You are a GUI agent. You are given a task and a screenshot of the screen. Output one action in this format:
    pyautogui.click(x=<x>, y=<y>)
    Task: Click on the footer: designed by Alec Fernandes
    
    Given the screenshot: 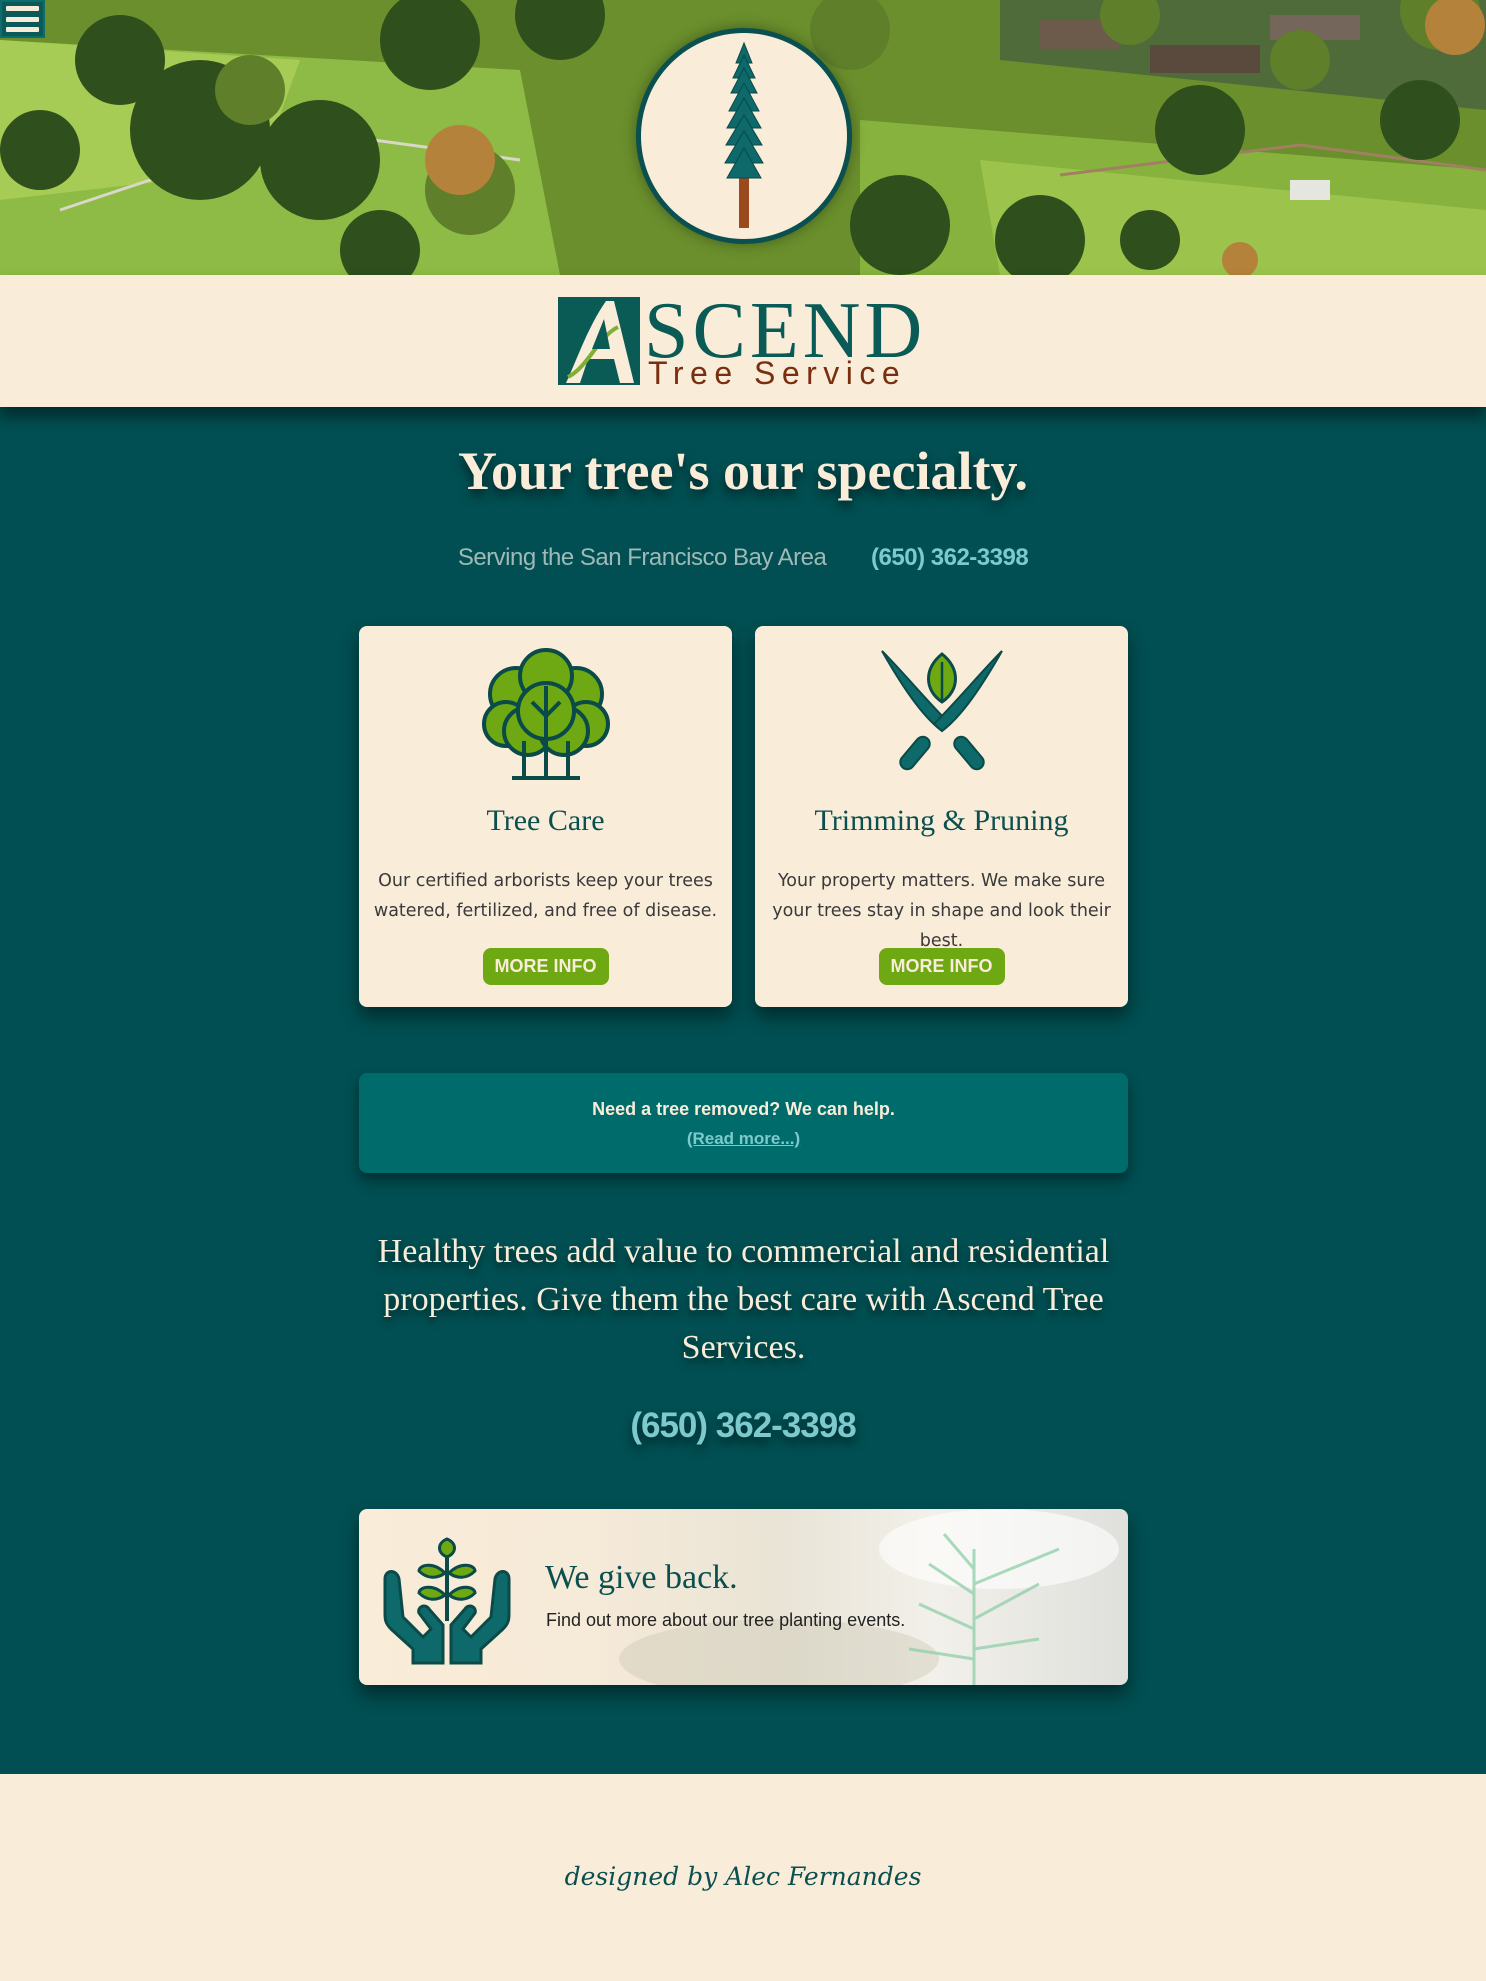 What is the action you would take?
    pyautogui.click(x=743, y=1877)
    